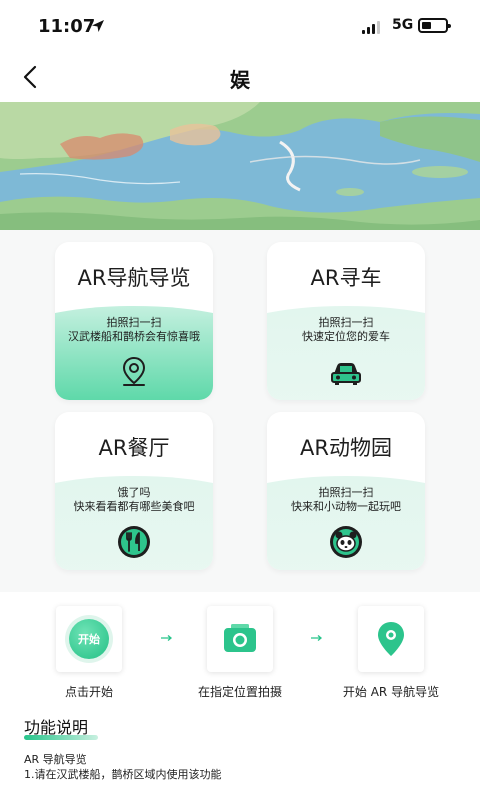  What do you see at coordinates (371, 27) in the screenshot?
I see `cellular-signal-icon` at bounding box center [371, 27].